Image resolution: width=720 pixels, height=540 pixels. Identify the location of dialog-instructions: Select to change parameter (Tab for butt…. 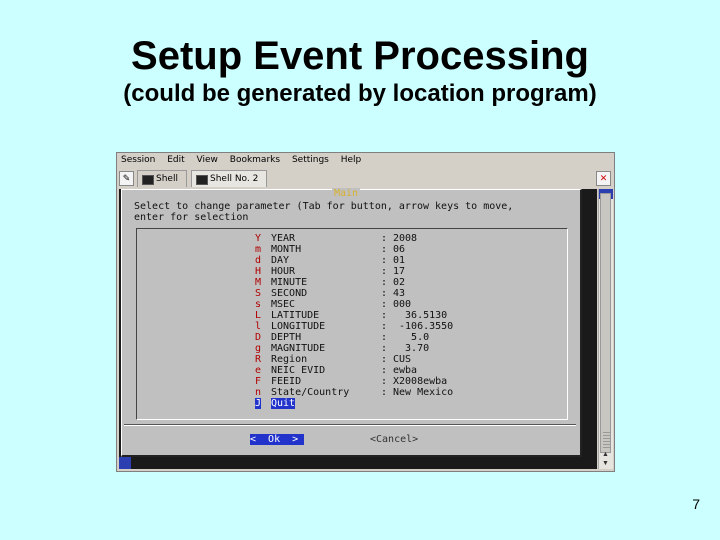
(323, 212).